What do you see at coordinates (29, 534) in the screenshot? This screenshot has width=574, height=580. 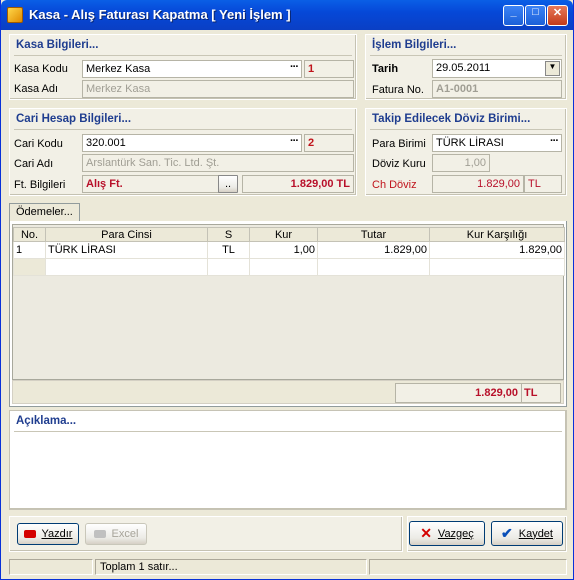 I see `printer-icon` at bounding box center [29, 534].